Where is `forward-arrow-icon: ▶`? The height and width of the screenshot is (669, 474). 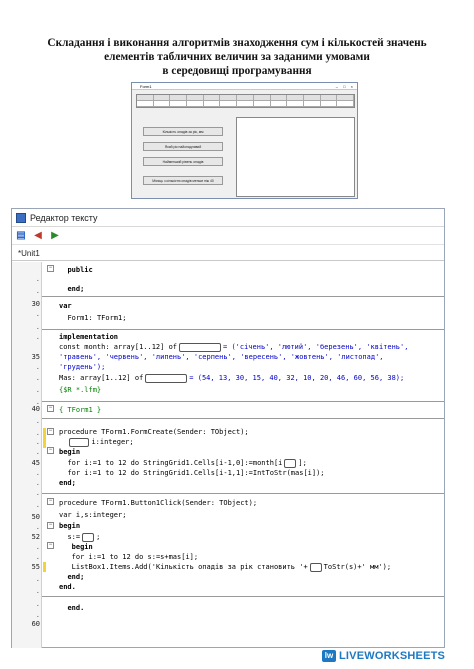
forward-arrow-icon: ▶ is located at coordinates (55, 236).